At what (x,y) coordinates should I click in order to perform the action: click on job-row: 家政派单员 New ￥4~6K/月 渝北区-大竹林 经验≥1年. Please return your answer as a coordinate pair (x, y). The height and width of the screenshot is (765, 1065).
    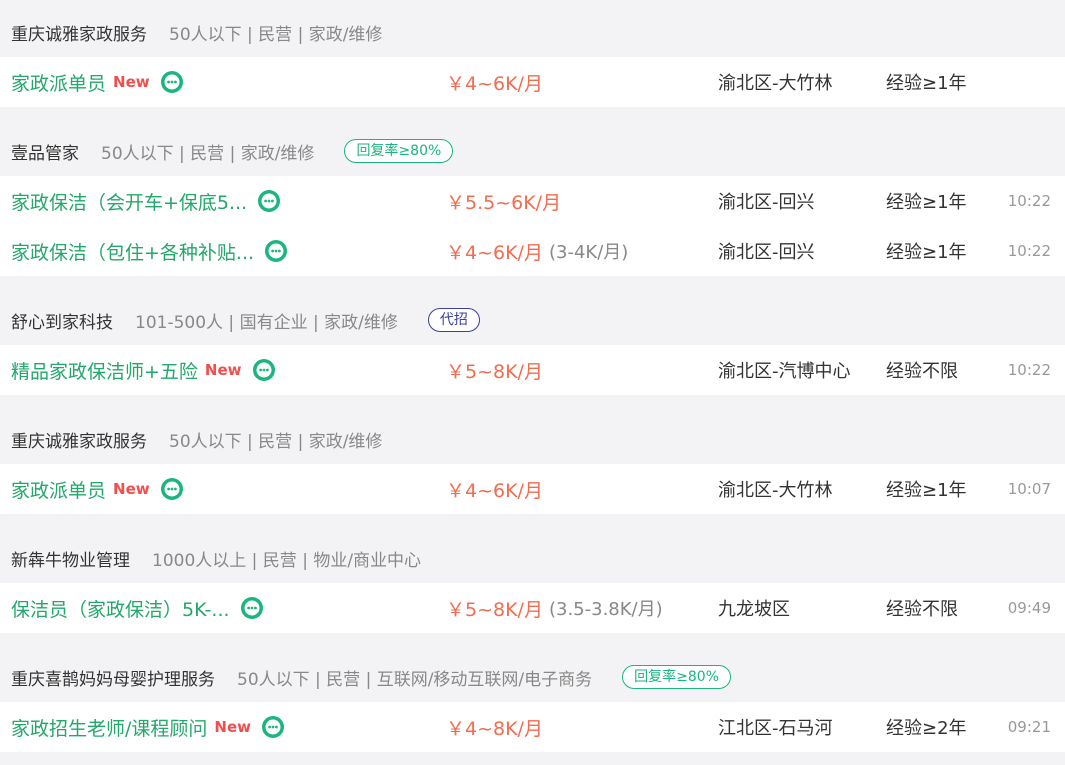
    Looking at the image, I should click on (532, 82).